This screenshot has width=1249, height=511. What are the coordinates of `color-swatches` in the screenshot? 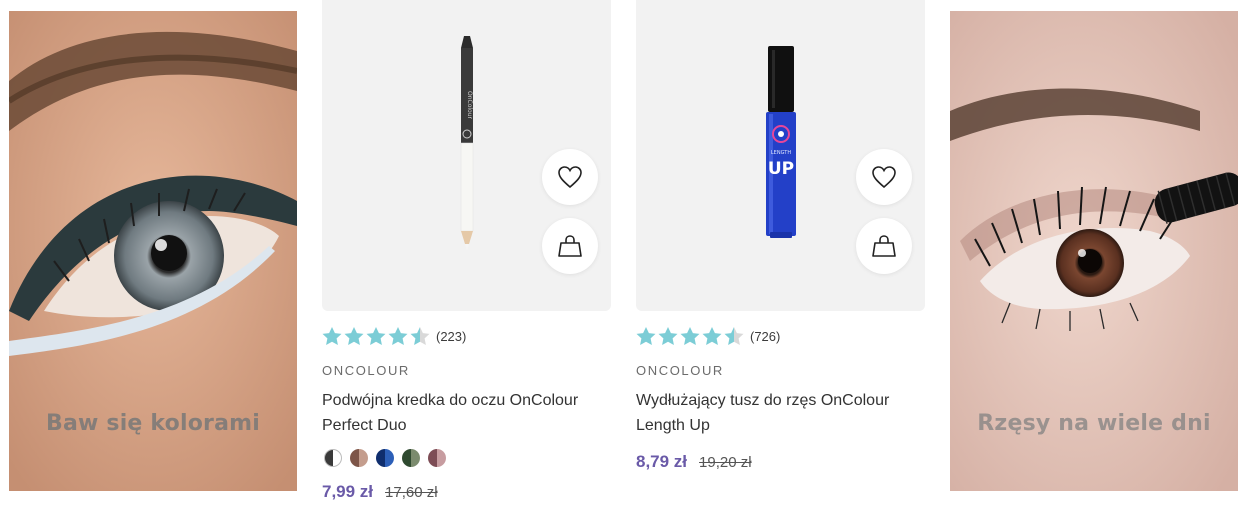 It's located at (385, 458).